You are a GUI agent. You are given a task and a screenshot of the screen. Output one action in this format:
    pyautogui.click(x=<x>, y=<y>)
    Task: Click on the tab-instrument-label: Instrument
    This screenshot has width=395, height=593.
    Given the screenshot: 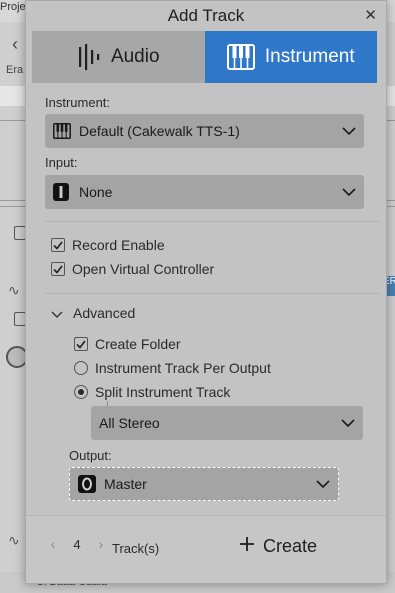 What is the action you would take?
    pyautogui.click(x=309, y=56)
    